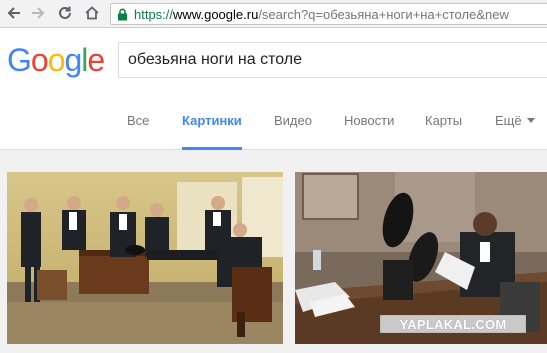  I want to click on reload-button, so click(65, 13).